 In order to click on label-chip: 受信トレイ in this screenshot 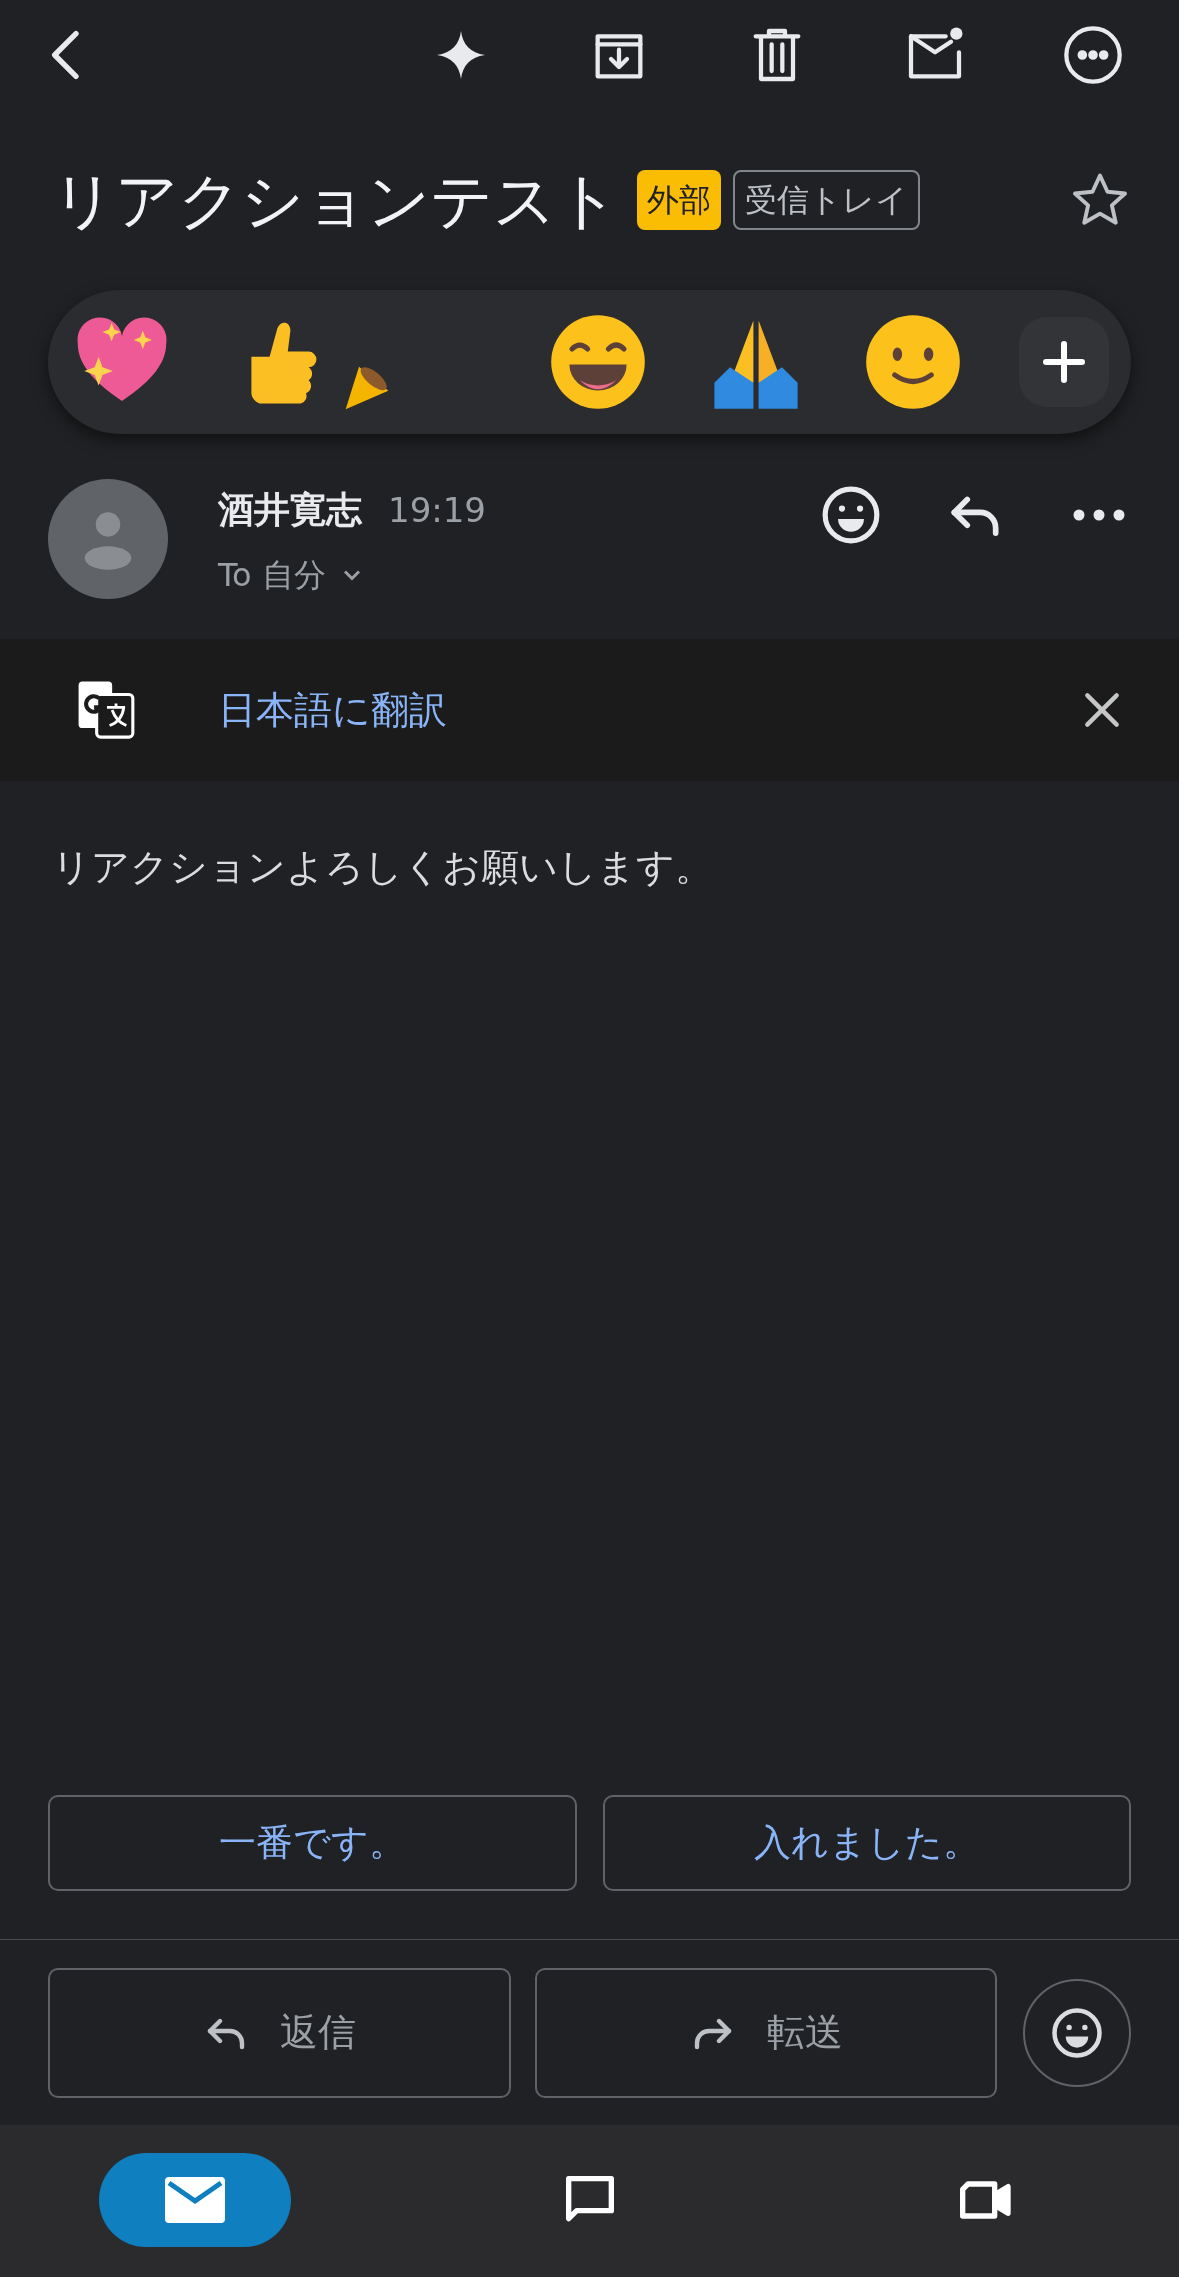, I will do `click(826, 200)`.